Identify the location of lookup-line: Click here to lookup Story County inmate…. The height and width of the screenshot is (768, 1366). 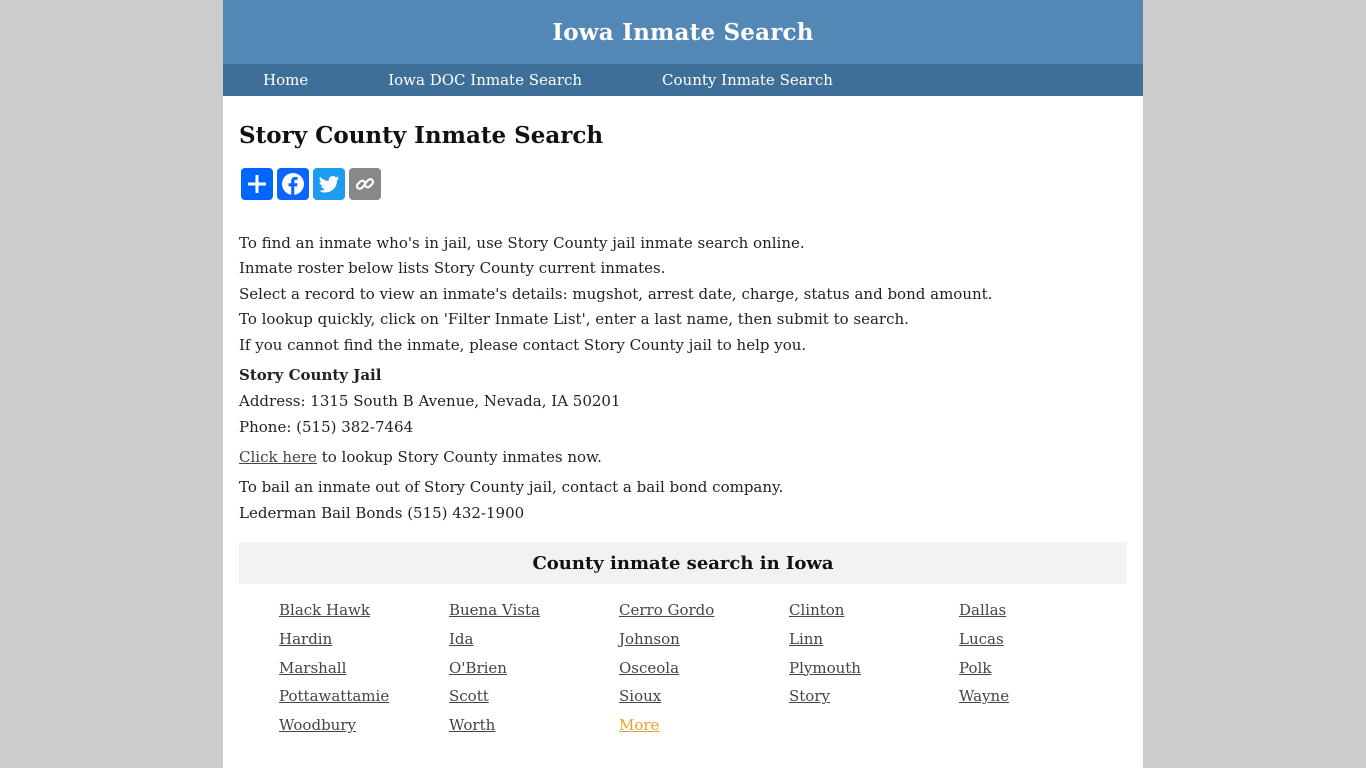
(420, 457).